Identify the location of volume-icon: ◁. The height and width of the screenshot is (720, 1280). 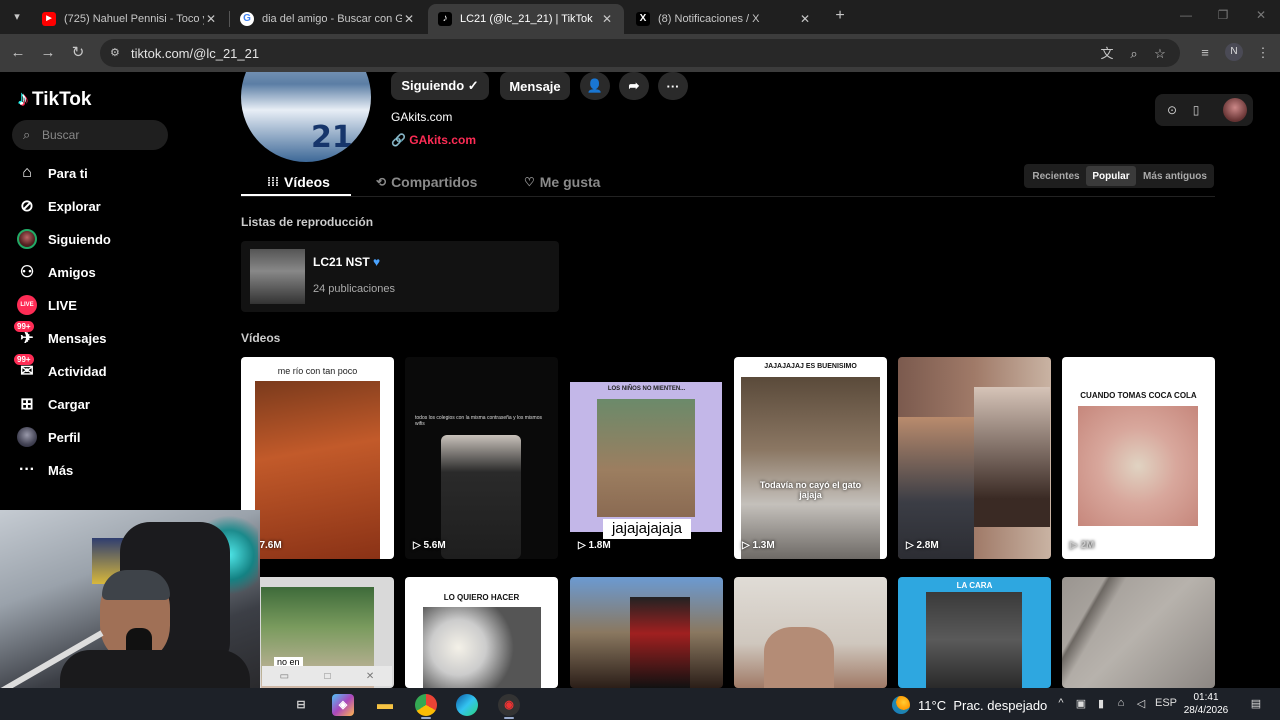
(1141, 703).